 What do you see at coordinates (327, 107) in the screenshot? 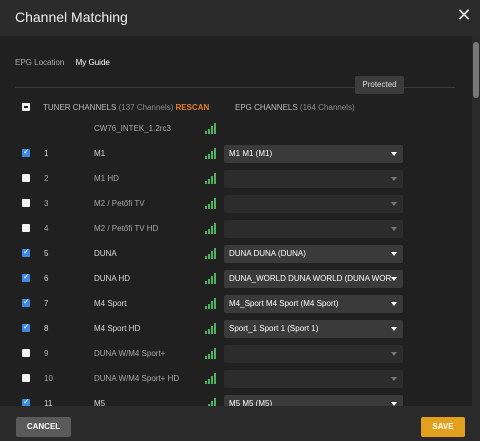
I see `epg-channels-count: (164 Channels)` at bounding box center [327, 107].